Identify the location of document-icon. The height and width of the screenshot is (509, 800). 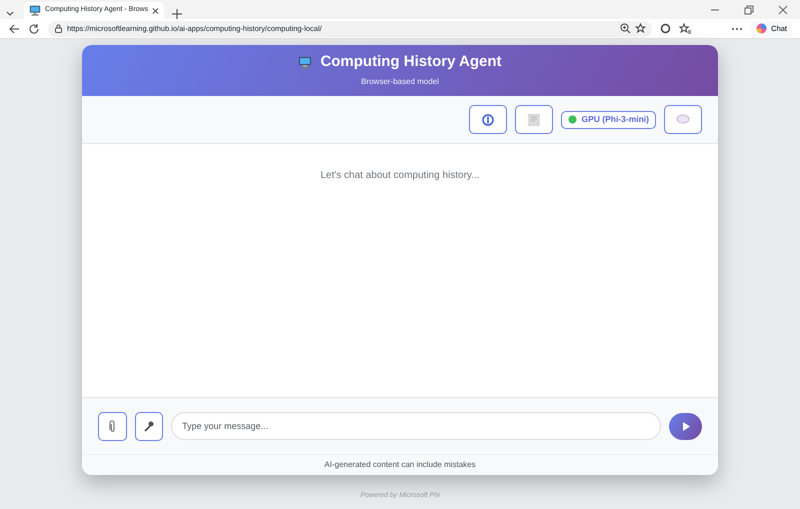
(534, 120).